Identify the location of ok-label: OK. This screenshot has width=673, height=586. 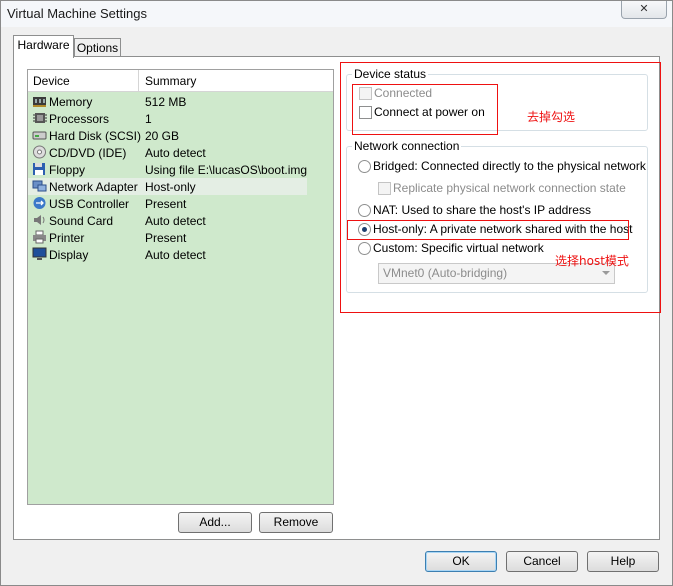
(461, 561).